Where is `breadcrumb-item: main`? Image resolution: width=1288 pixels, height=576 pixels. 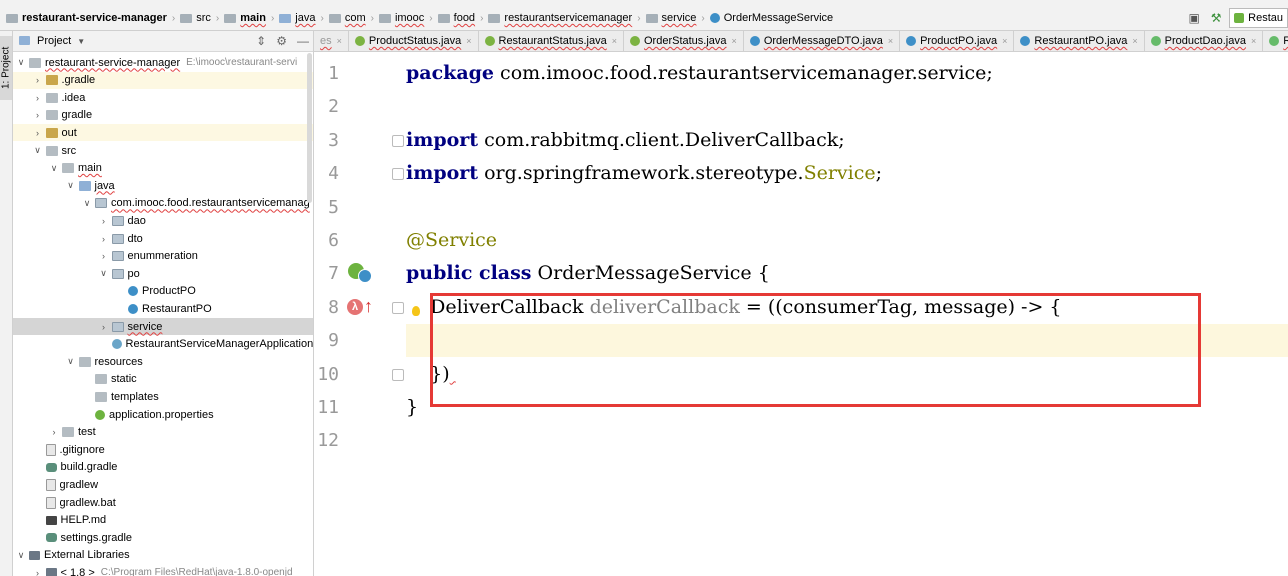
breadcrumb-item: main is located at coordinates (245, 18).